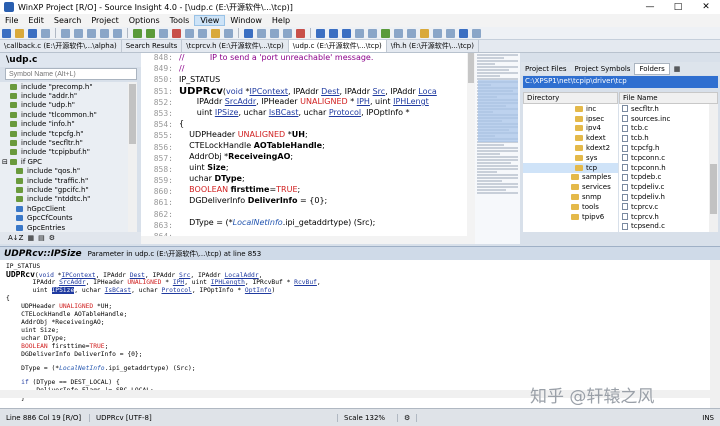 The image size is (720, 426). What do you see at coordinates (664, 197) in the screenshot?
I see `list-item: tcpdeliv.h` at bounding box center [664, 197].